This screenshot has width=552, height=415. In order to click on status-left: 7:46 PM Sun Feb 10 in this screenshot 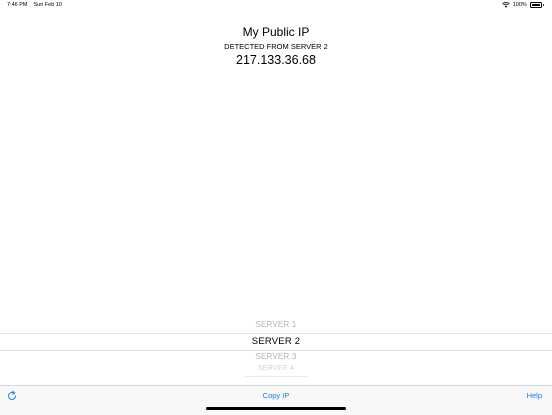, I will do `click(34, 5)`.